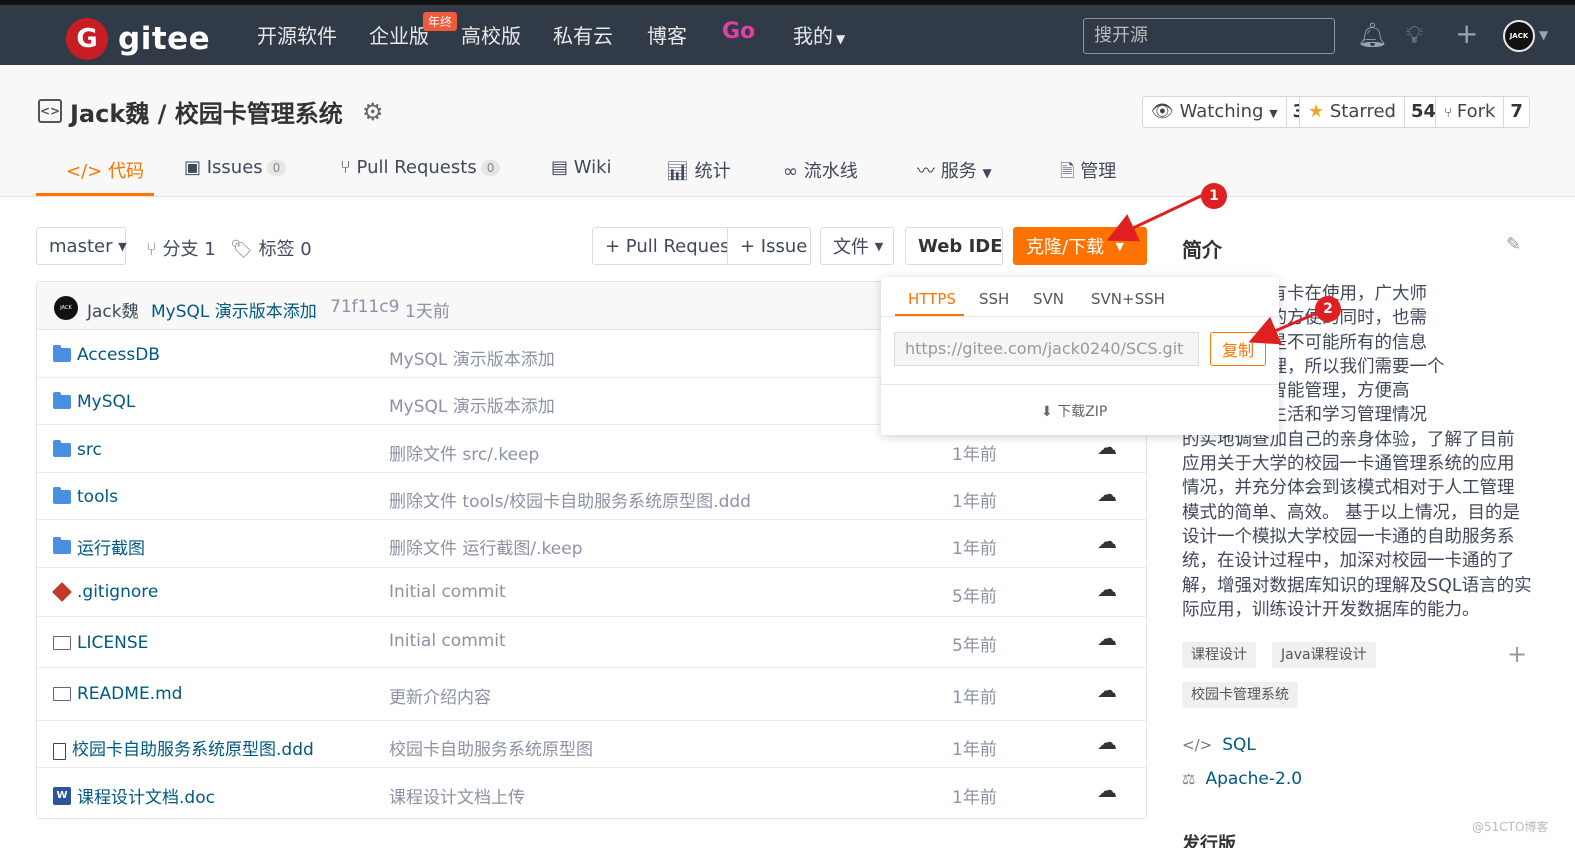  I want to click on divider, so click(1080, 384).